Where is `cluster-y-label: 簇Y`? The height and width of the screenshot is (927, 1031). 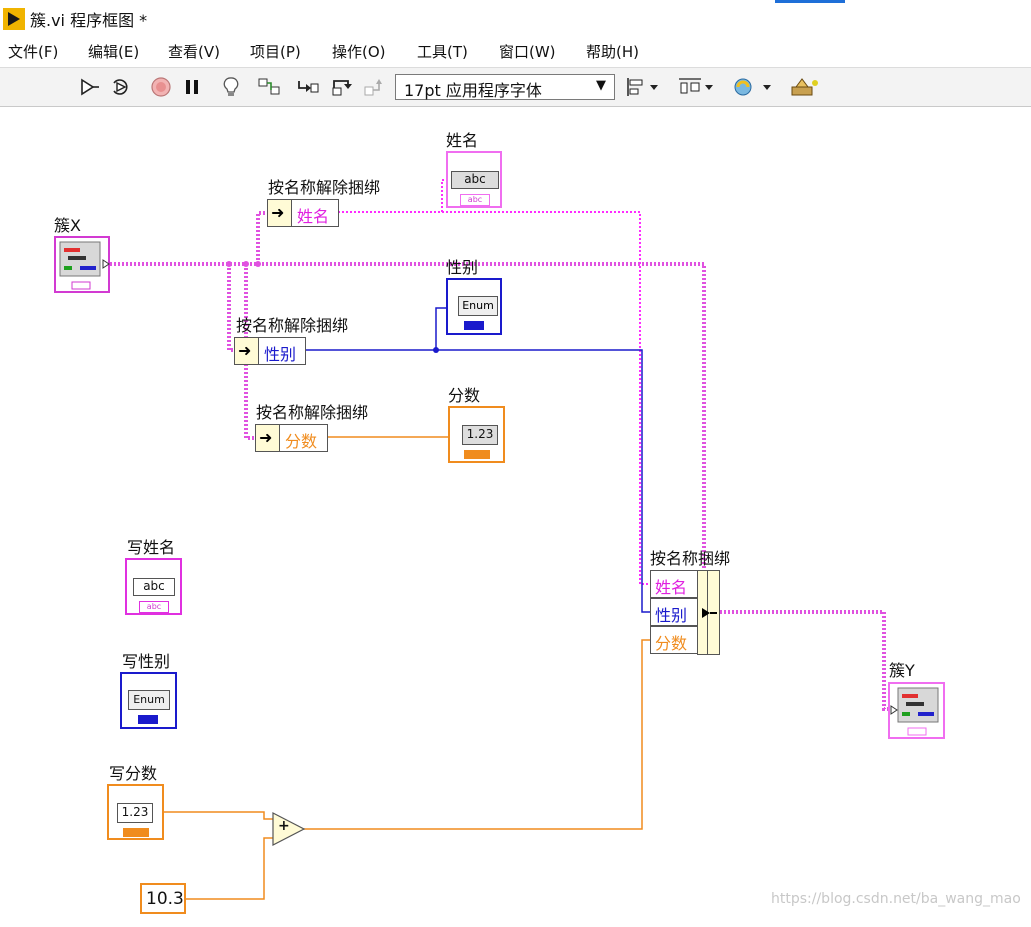 cluster-y-label: 簇Y is located at coordinates (902, 670).